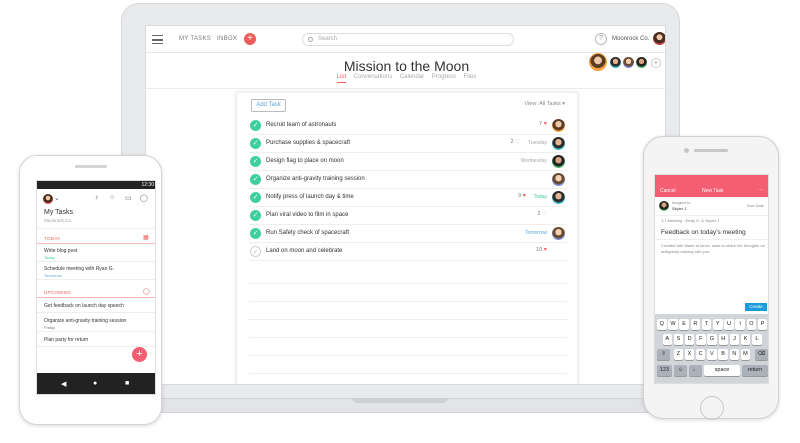 The height and width of the screenshot is (443, 800). What do you see at coordinates (690, 220) in the screenshot?
I see `project-line: 1:1 Meeting - Emily K. & Skyler J.` at bounding box center [690, 220].